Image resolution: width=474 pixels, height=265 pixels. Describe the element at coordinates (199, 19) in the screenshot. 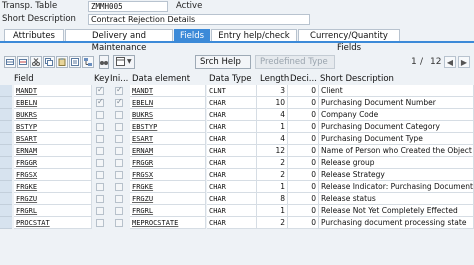

I see `description-field: Contract Rejection Details` at that location.